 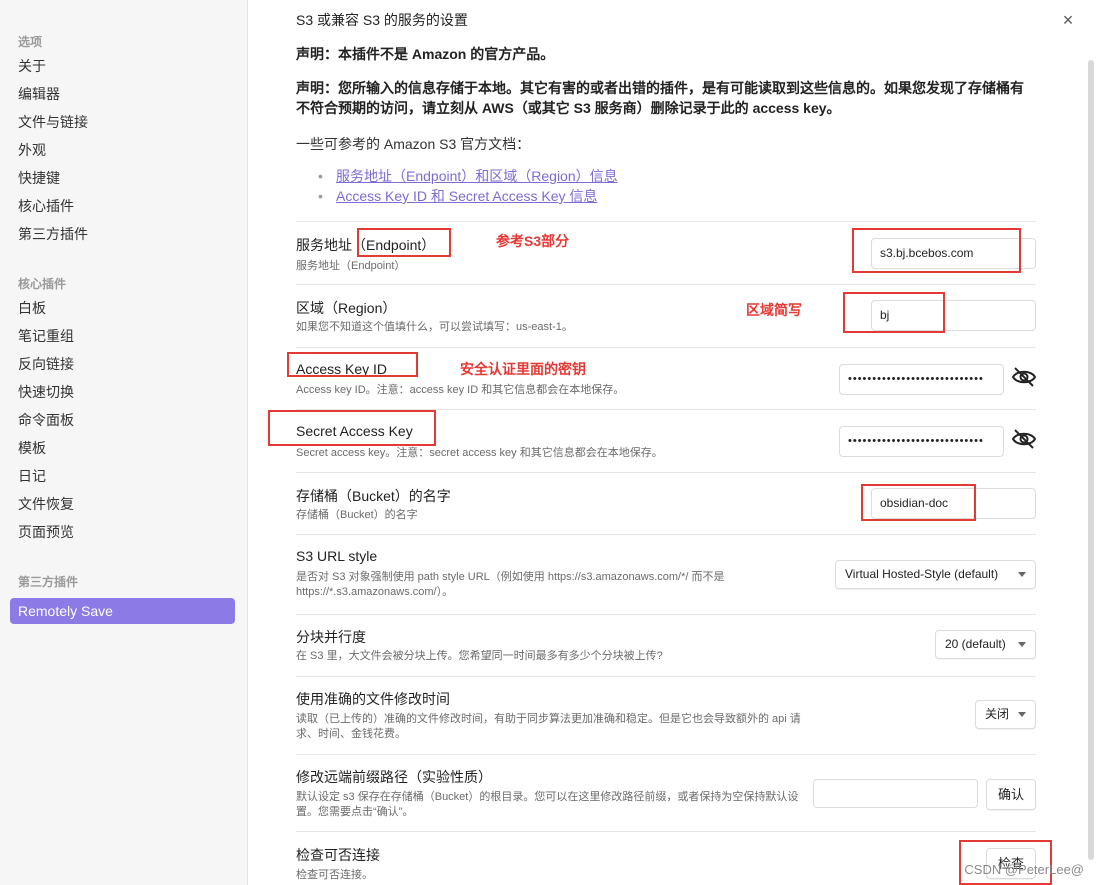 I want to click on annotation-box-region-input, so click(x=894, y=312).